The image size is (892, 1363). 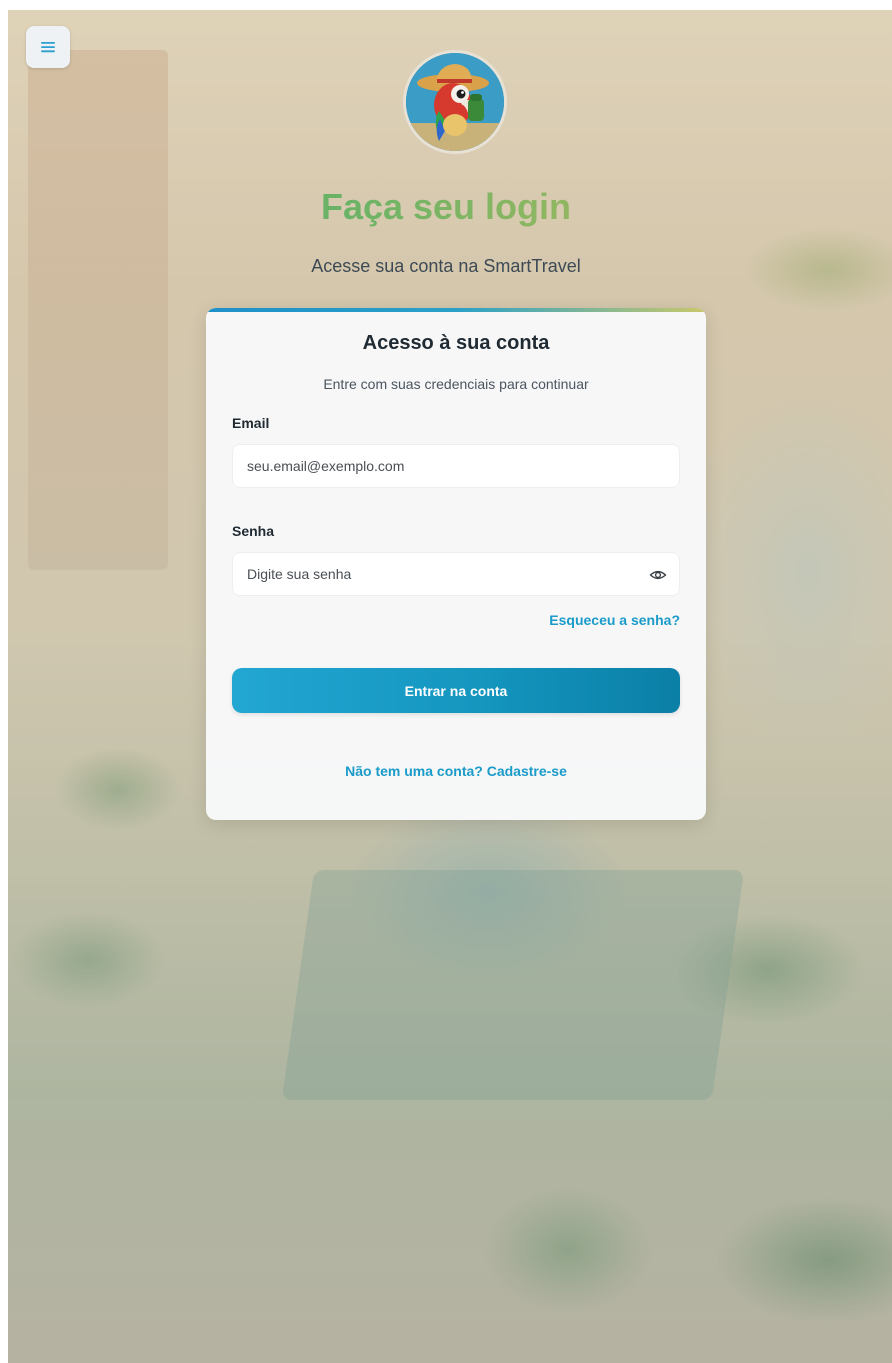 I want to click on card-accent-bar, so click(x=456, y=310).